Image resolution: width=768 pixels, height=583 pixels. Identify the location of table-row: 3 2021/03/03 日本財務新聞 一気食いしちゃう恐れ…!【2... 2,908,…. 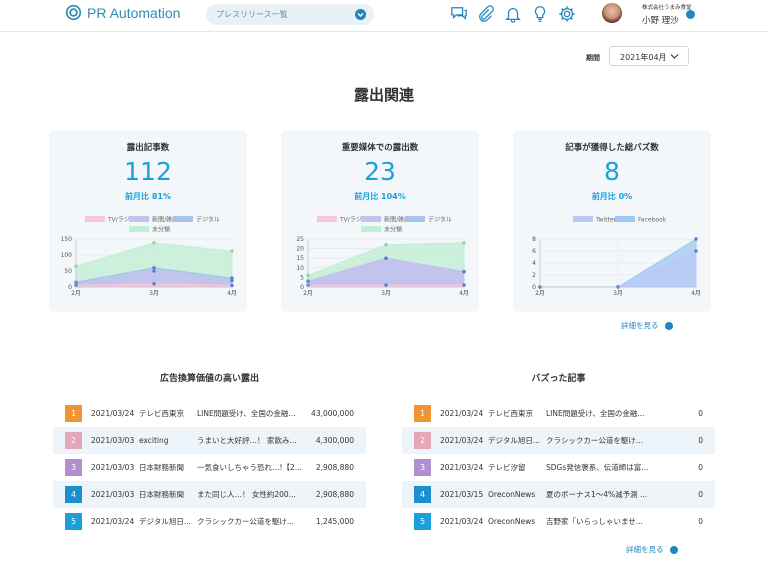
(209, 467).